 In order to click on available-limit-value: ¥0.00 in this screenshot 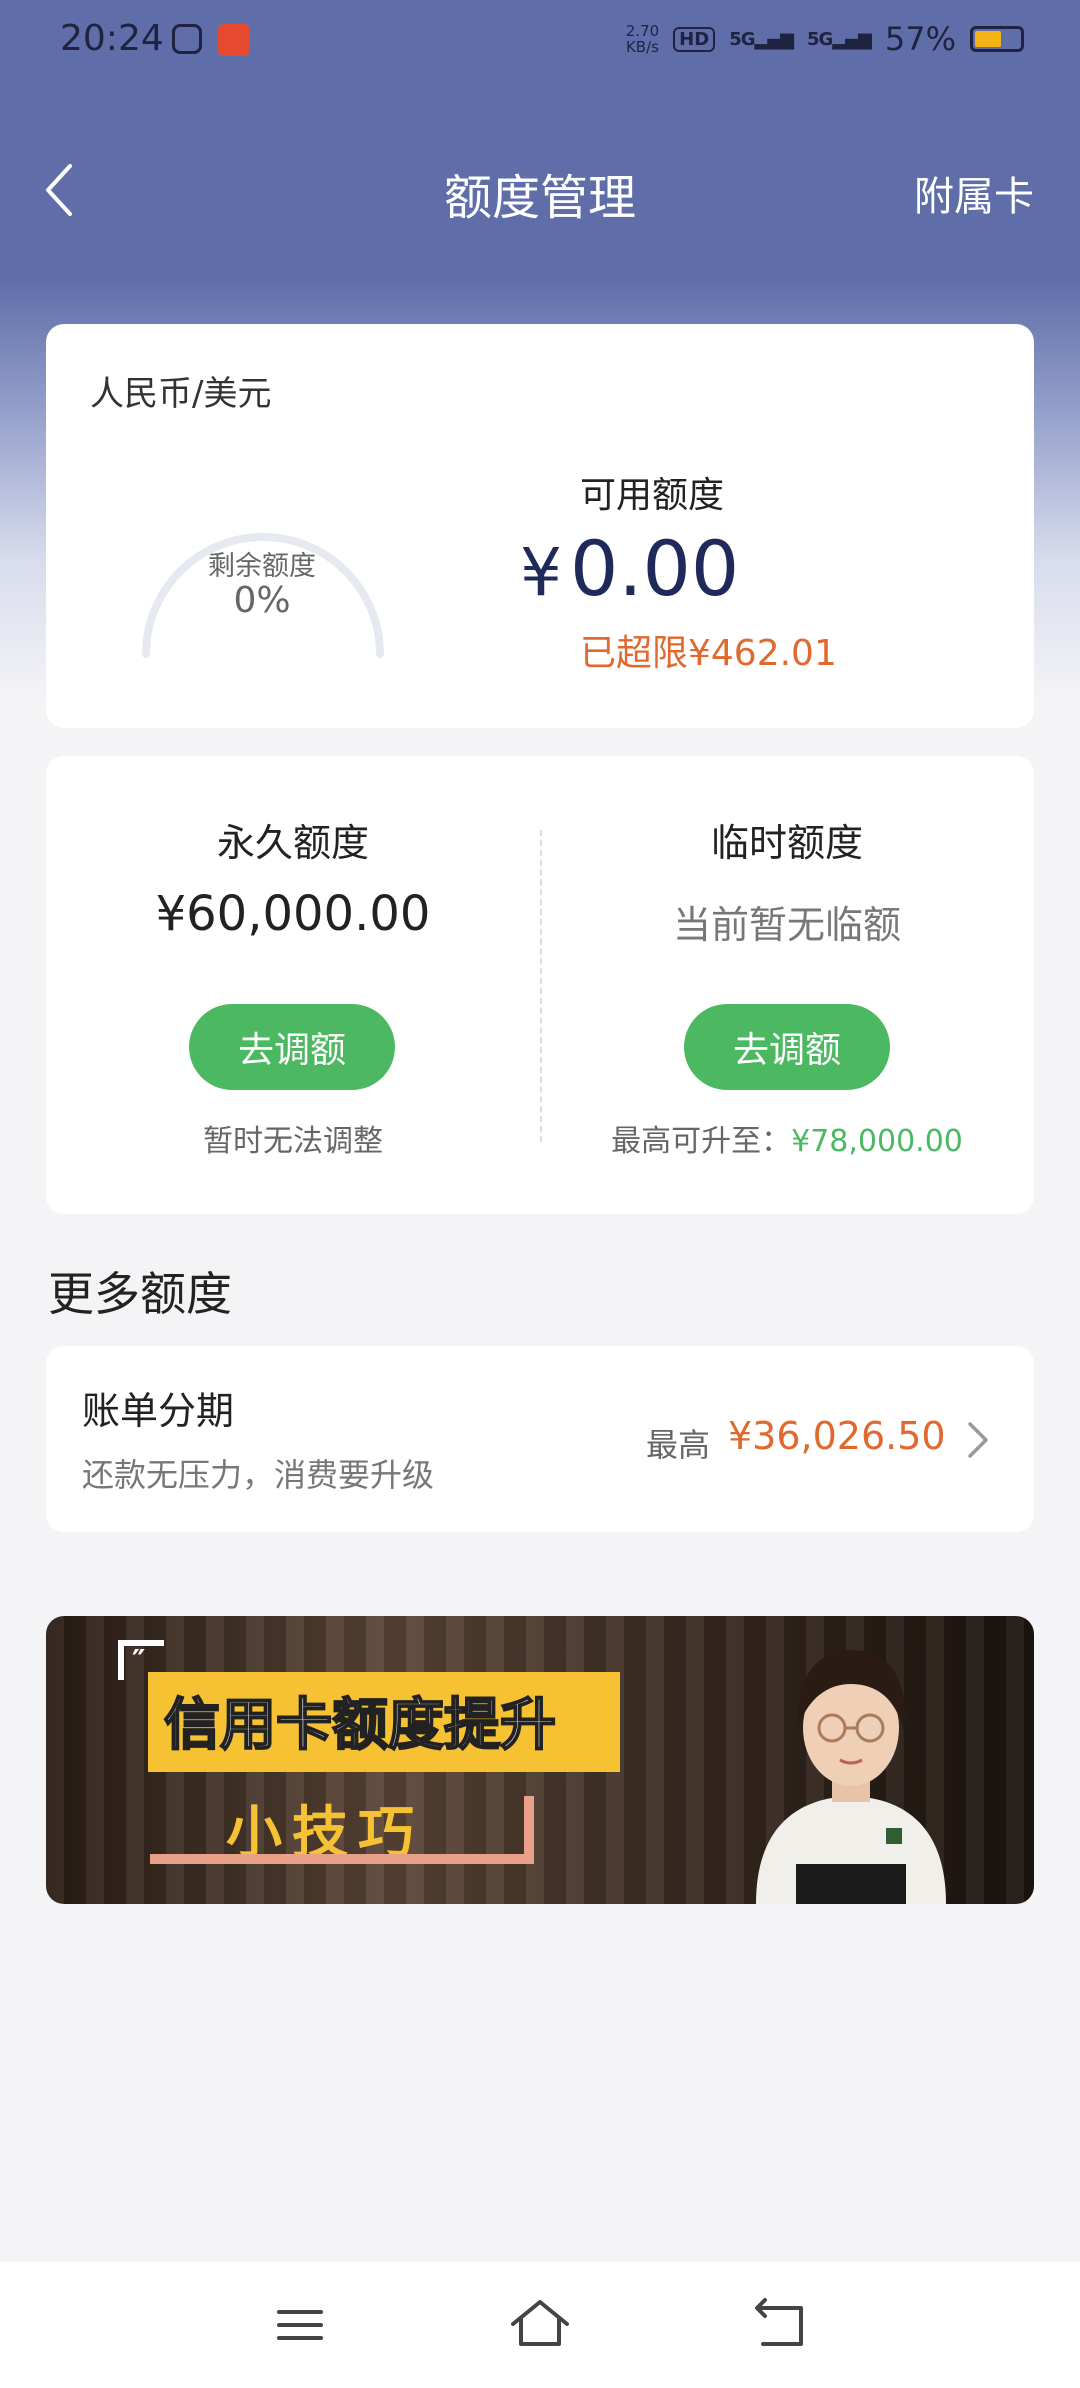, I will do `click(629, 568)`.